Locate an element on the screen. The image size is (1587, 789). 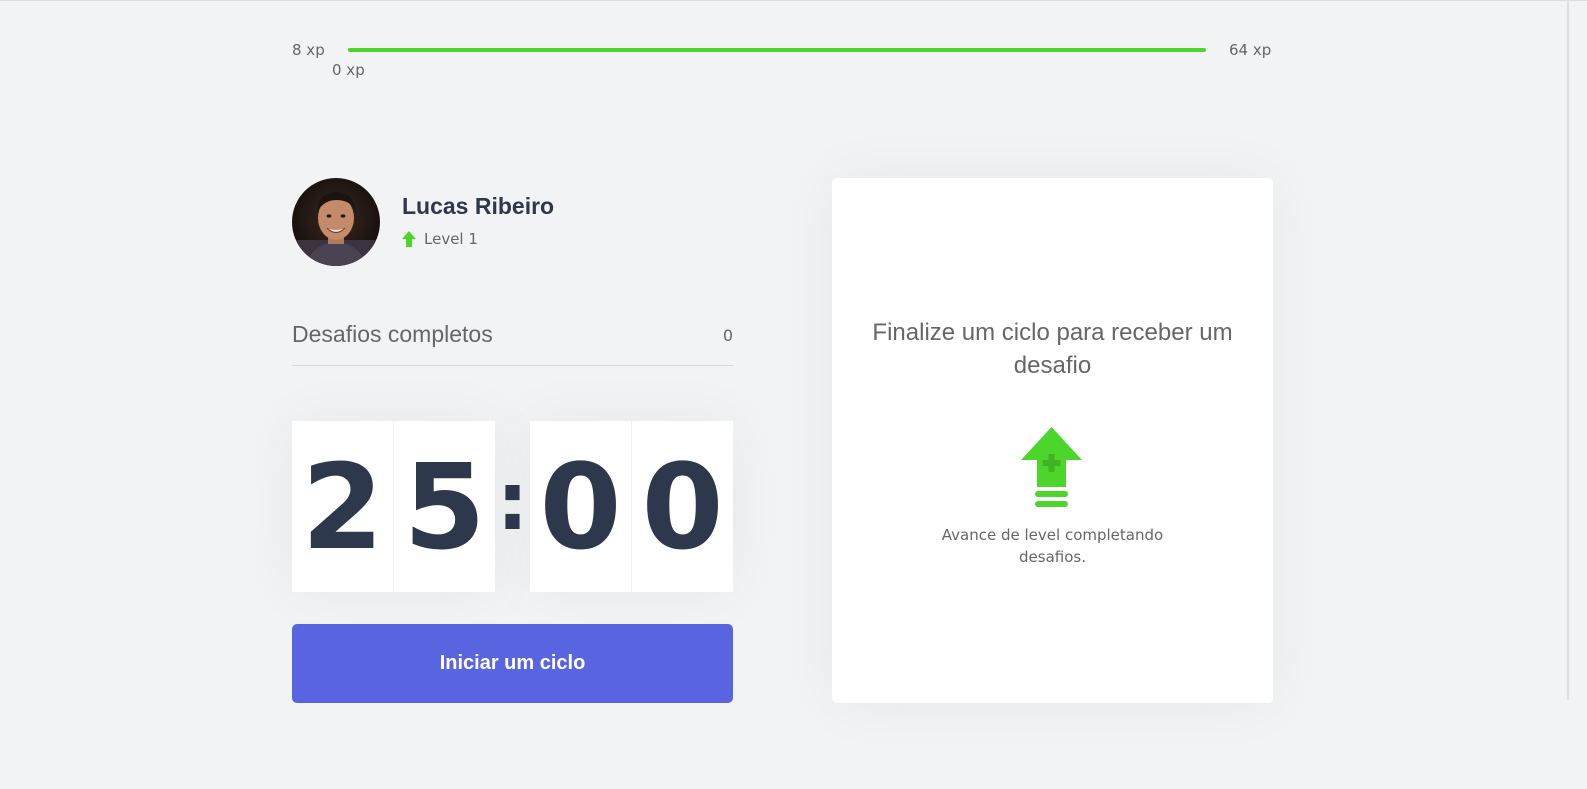
level-up-icon is located at coordinates (1051, 467).